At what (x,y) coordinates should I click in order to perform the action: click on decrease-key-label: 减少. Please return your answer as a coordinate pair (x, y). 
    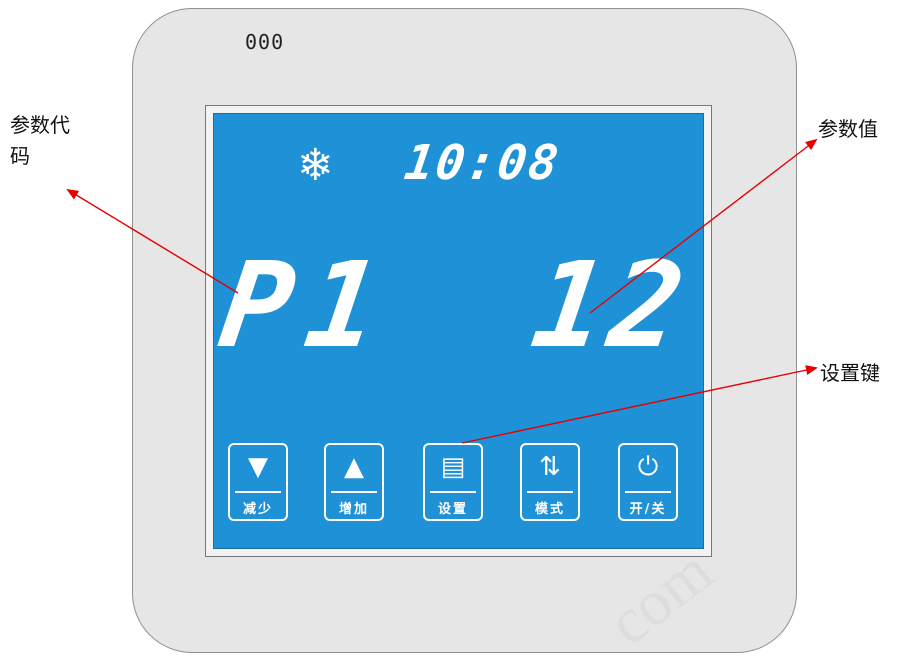
    Looking at the image, I should click on (257, 509).